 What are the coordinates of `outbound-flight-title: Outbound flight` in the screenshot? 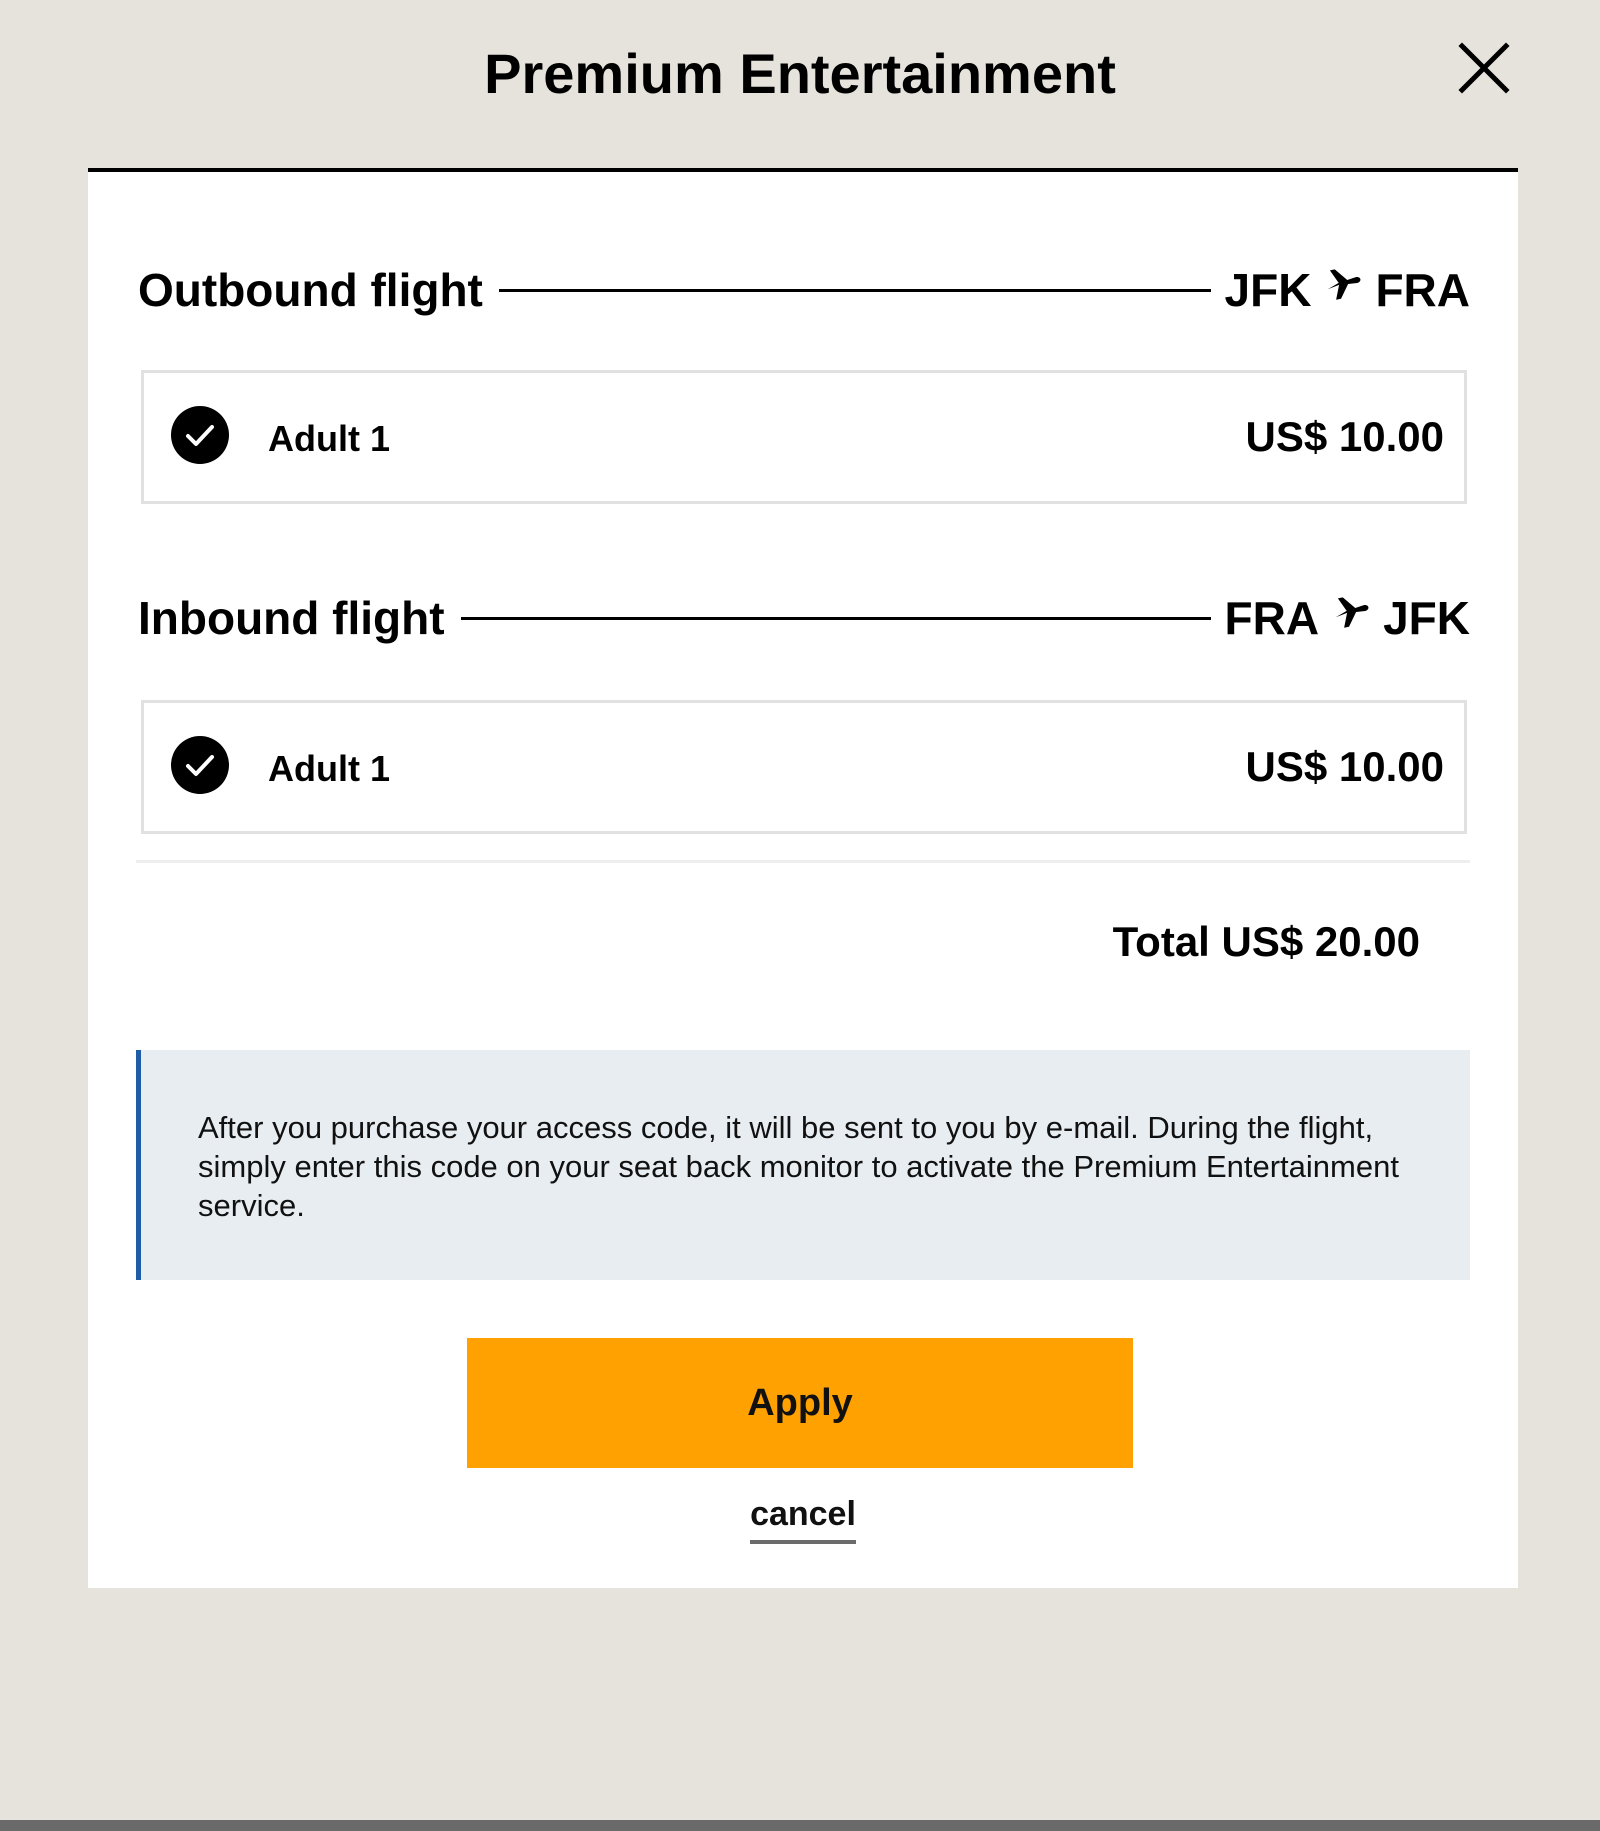 It's located at (310, 290).